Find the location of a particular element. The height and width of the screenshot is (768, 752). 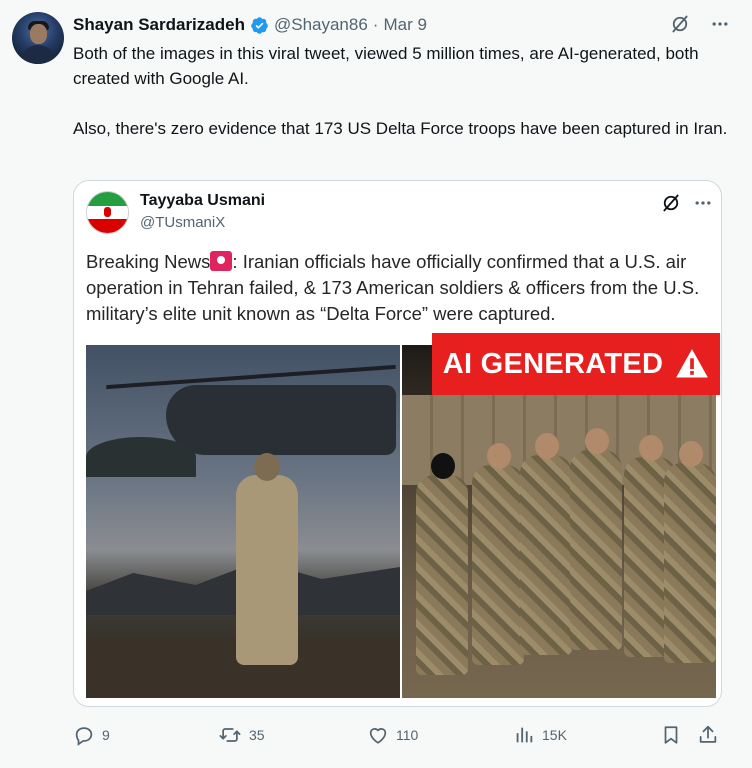

author-handle: @Shayan86 is located at coordinates (321, 25).